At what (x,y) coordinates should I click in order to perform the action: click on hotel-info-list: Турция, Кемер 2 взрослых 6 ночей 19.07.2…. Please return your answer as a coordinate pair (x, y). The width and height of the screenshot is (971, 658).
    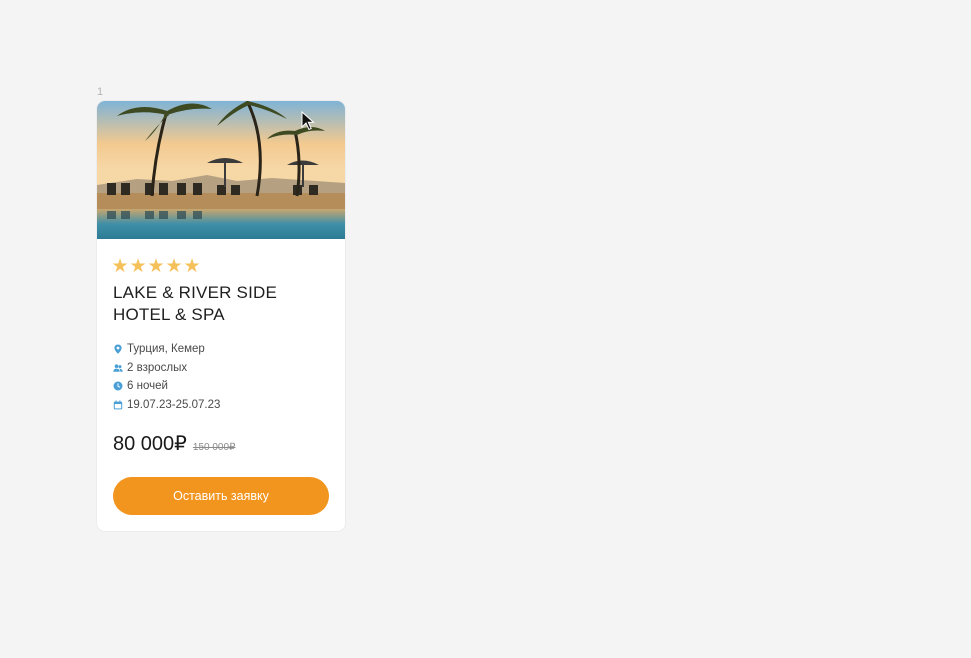
    Looking at the image, I should click on (166, 377).